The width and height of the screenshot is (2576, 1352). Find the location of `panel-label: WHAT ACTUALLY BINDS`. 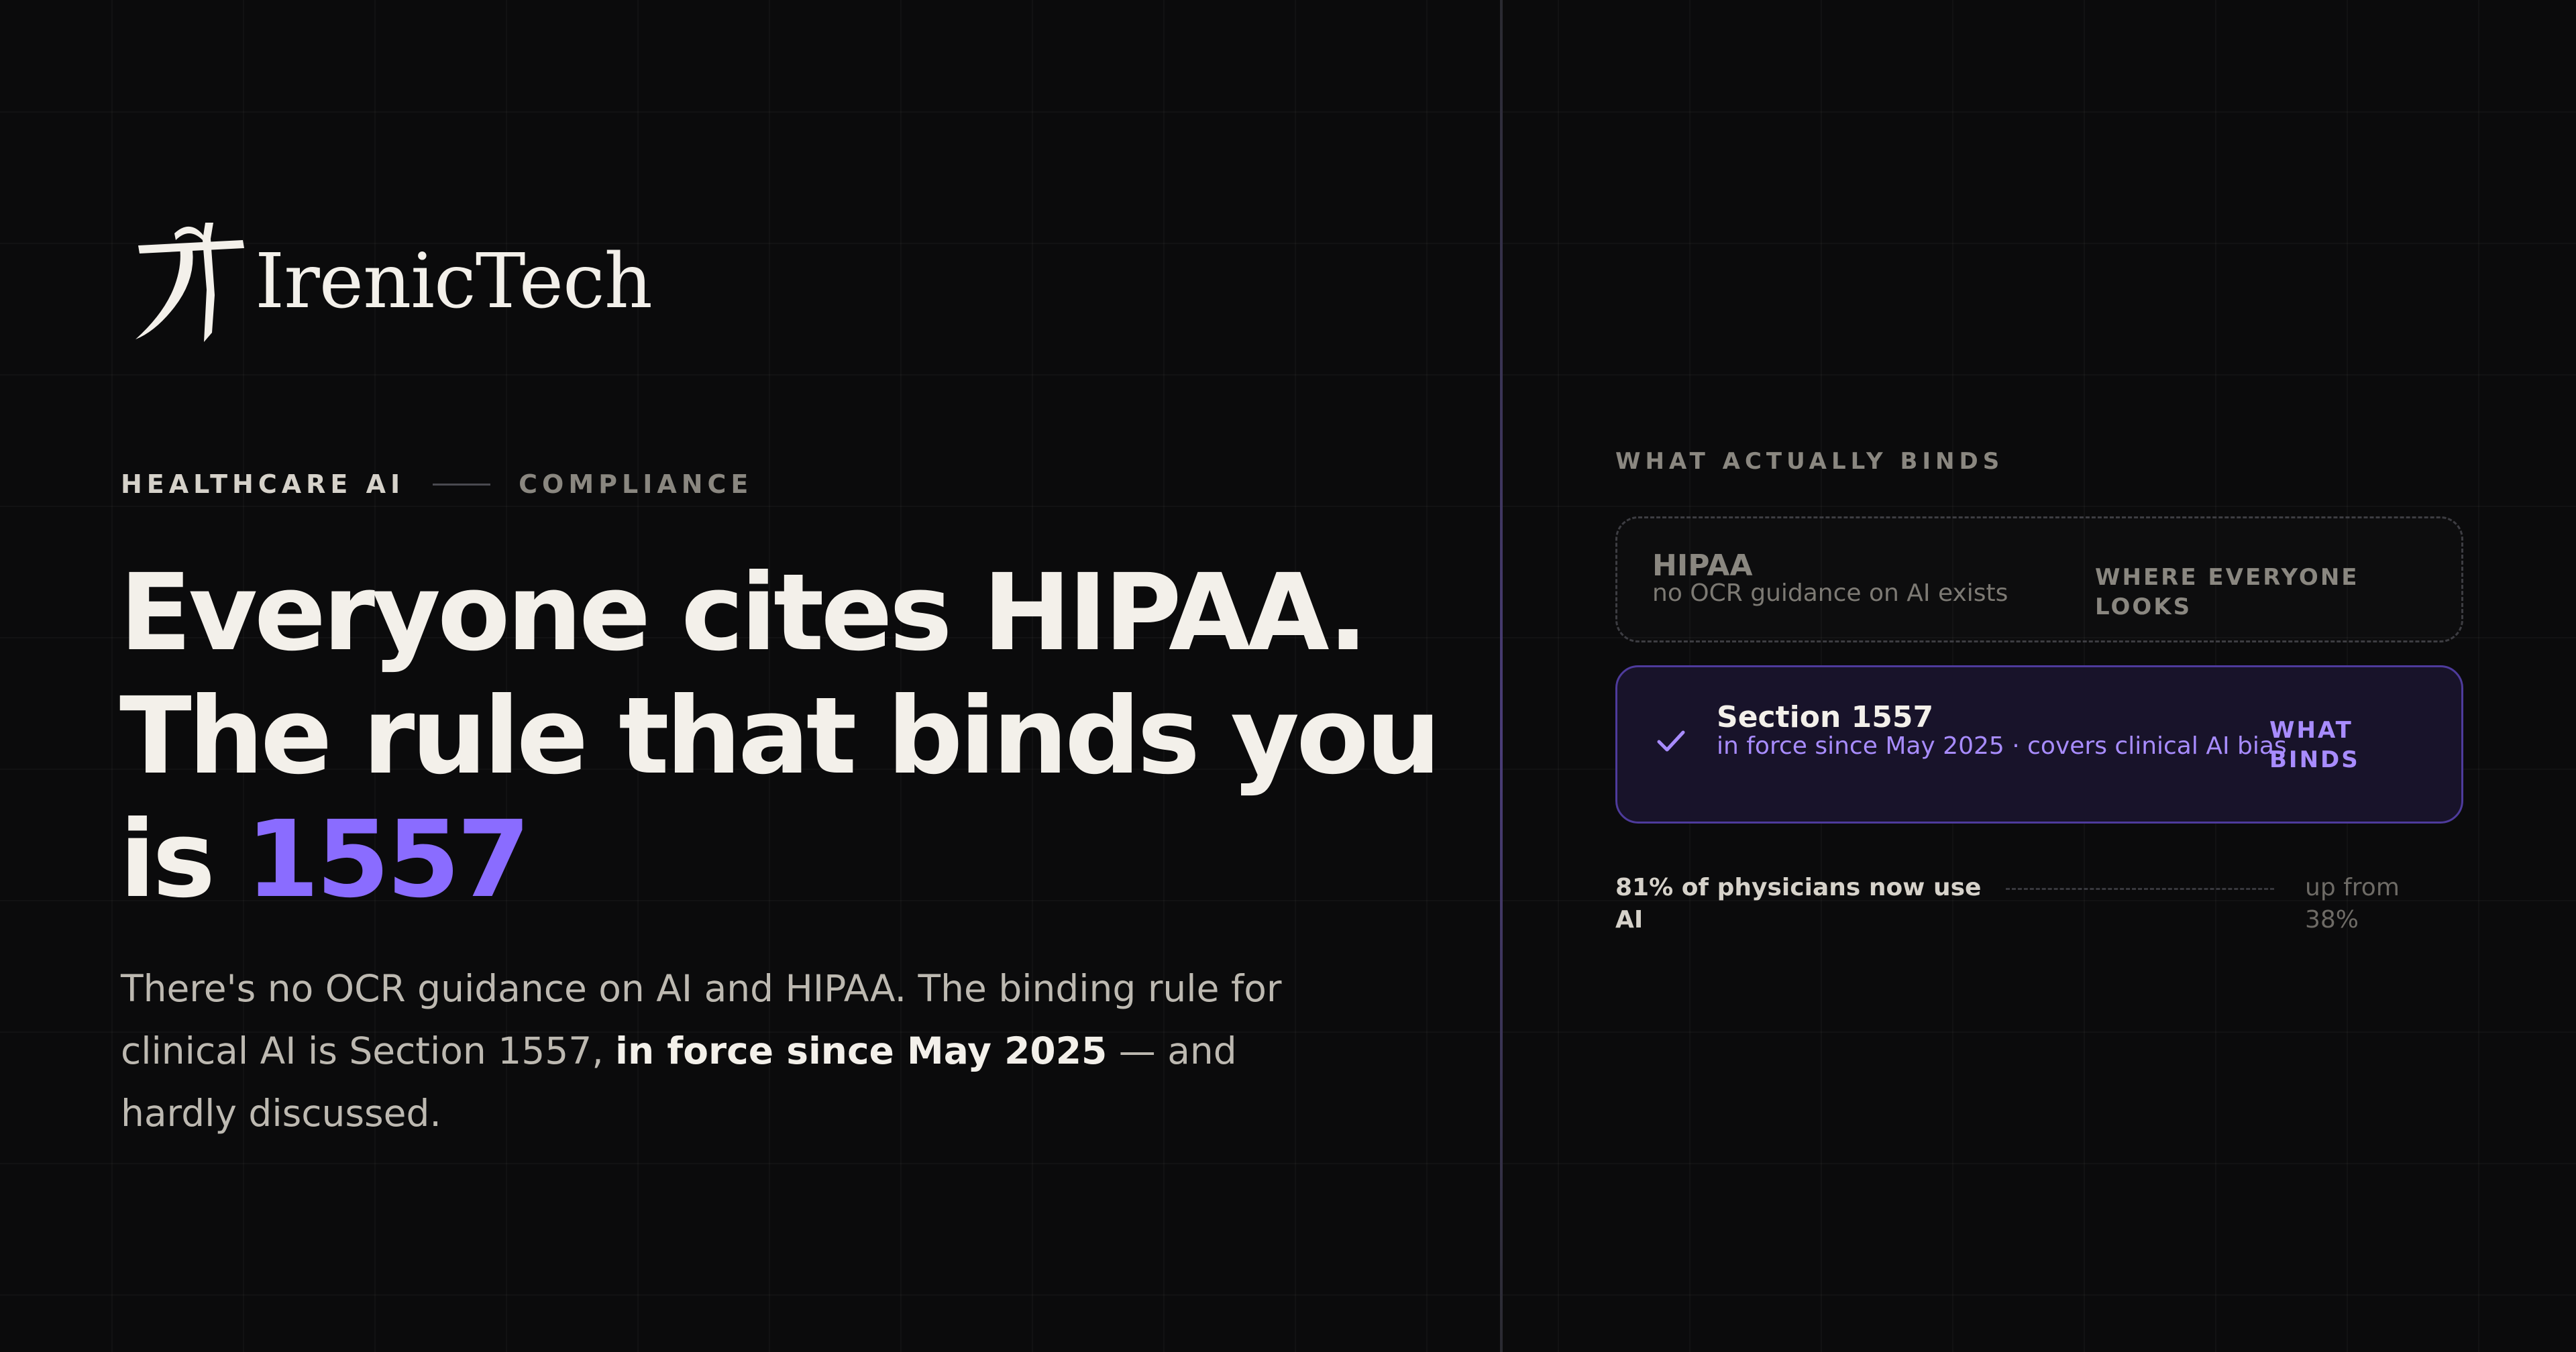

panel-label: WHAT ACTUALLY BINDS is located at coordinates (1809, 461).